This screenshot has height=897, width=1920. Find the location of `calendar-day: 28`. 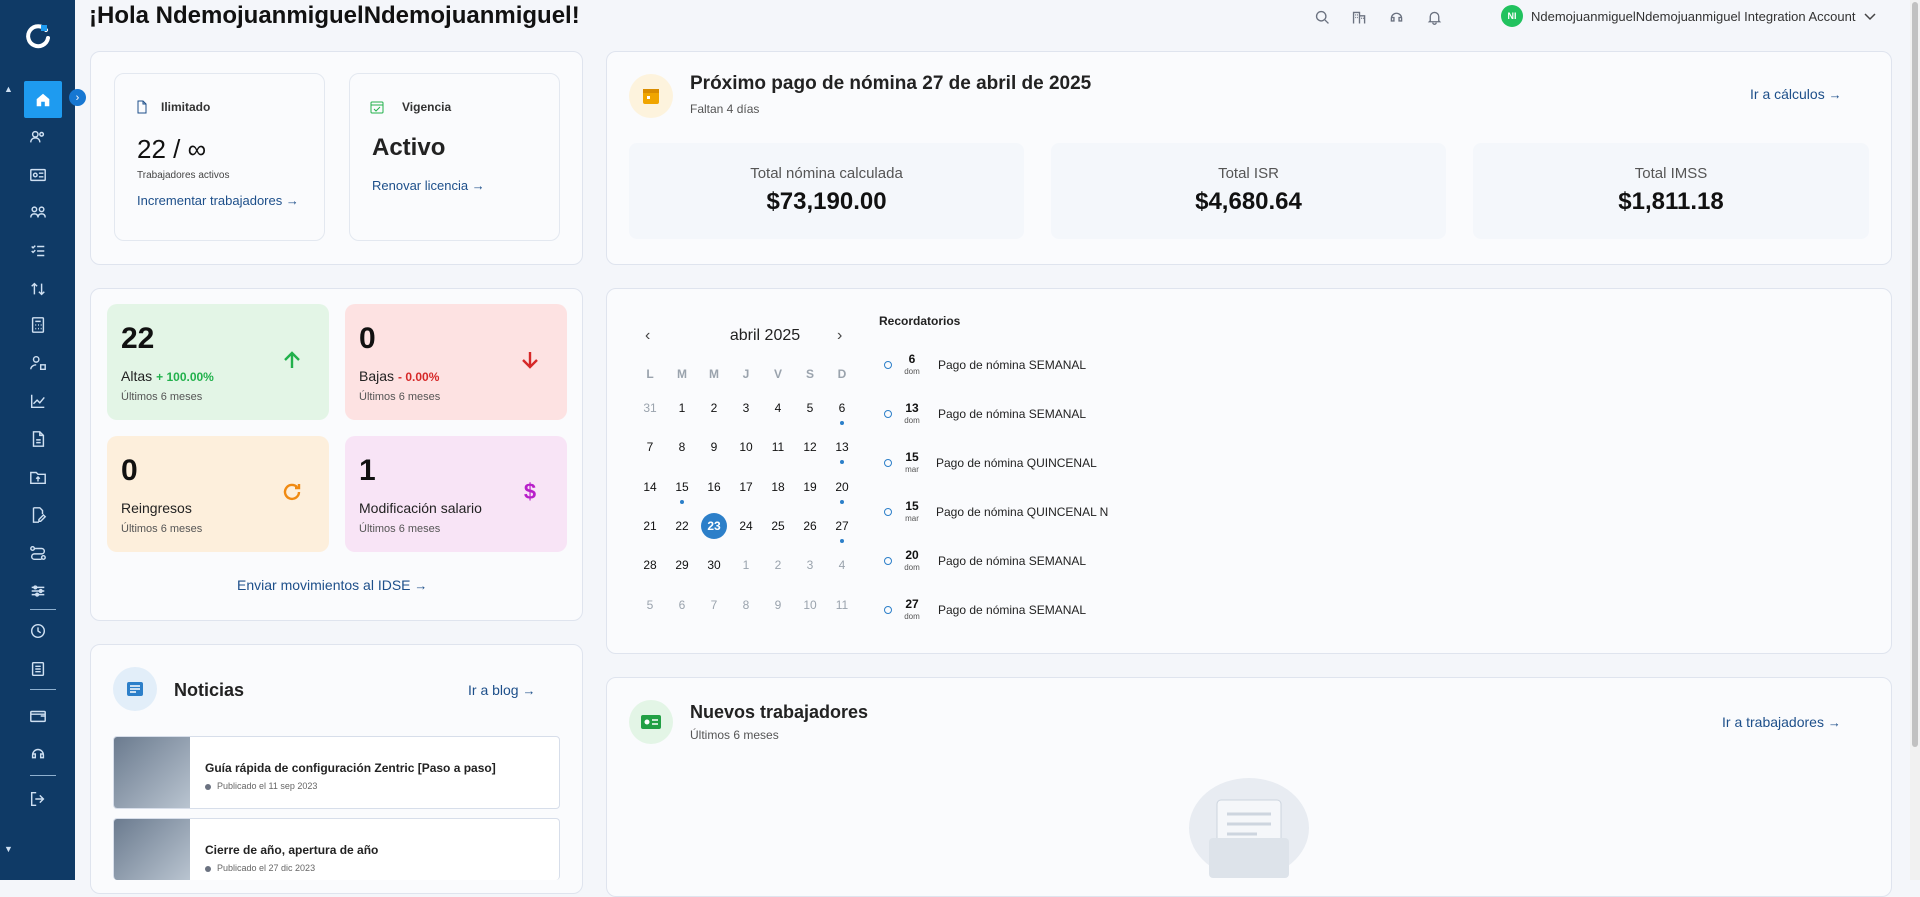

calendar-day: 28 is located at coordinates (650, 565).